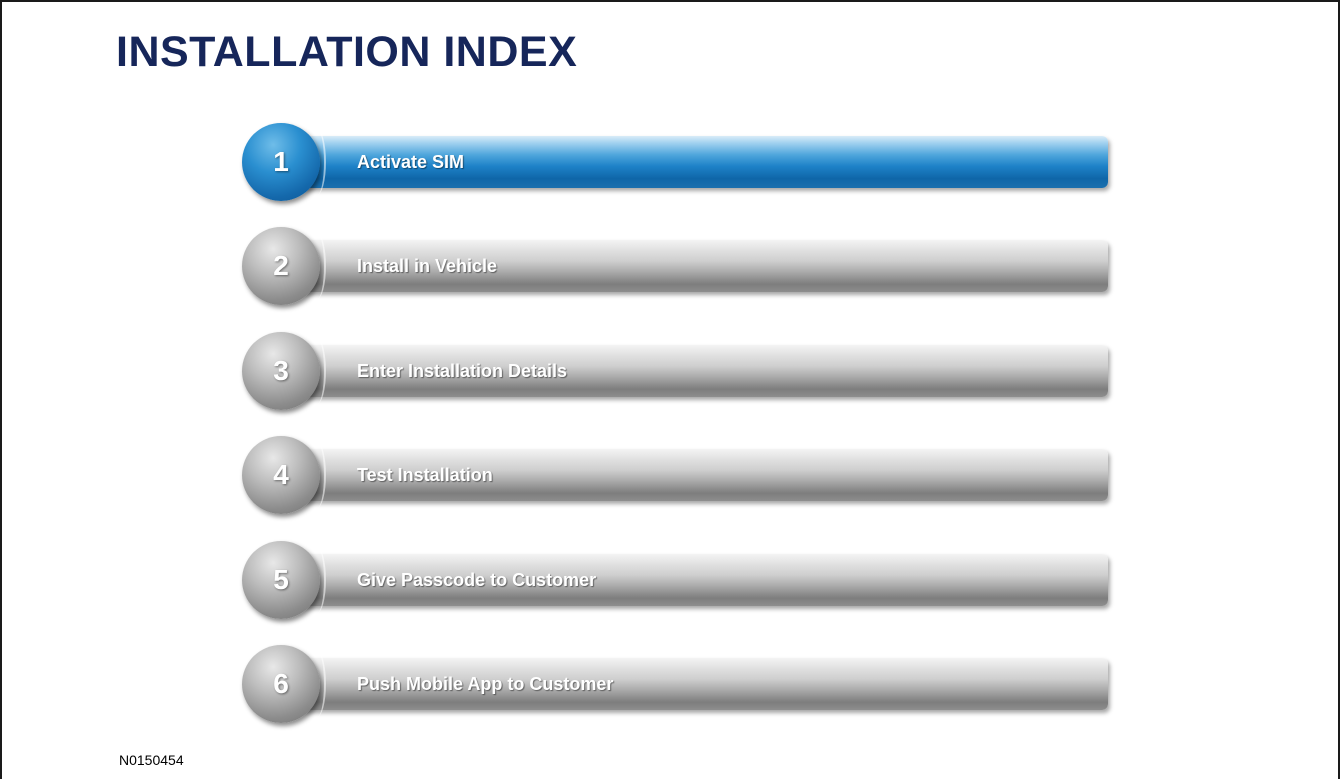  I want to click on step-number-badge: 3, so click(284, 370).